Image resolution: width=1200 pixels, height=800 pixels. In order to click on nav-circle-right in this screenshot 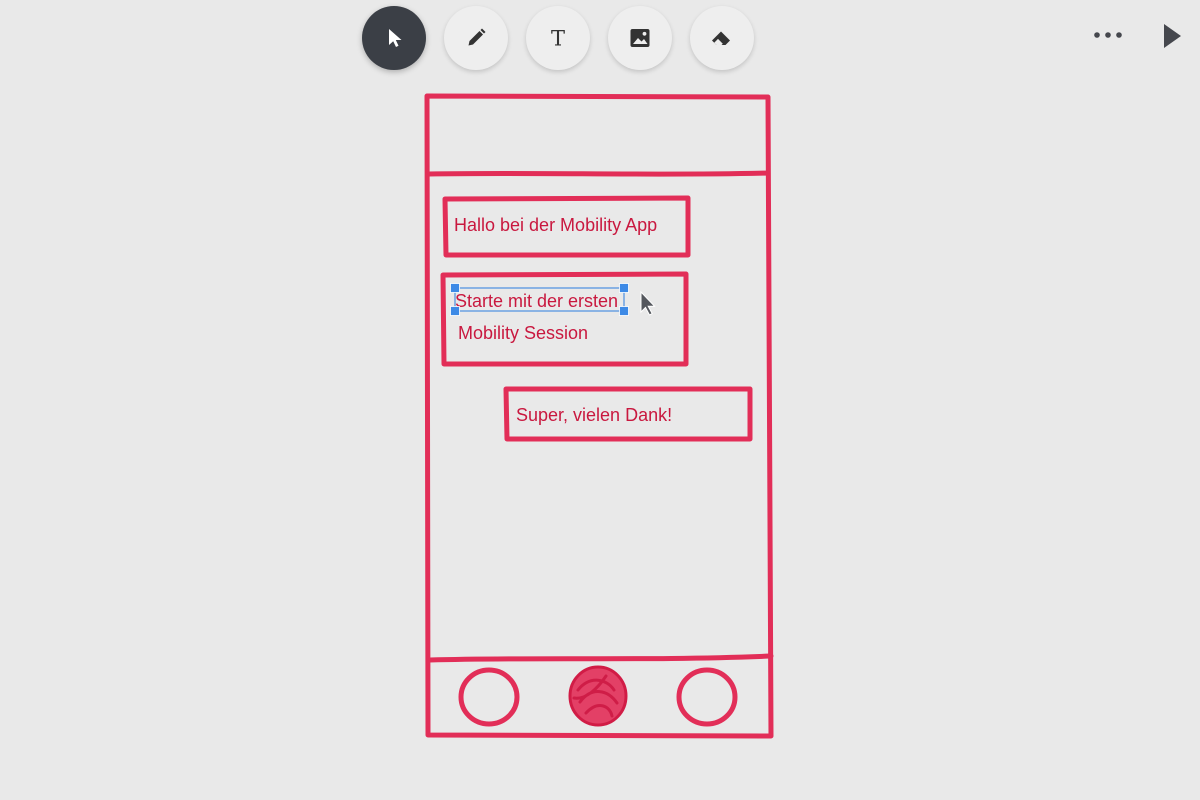, I will do `click(707, 697)`.